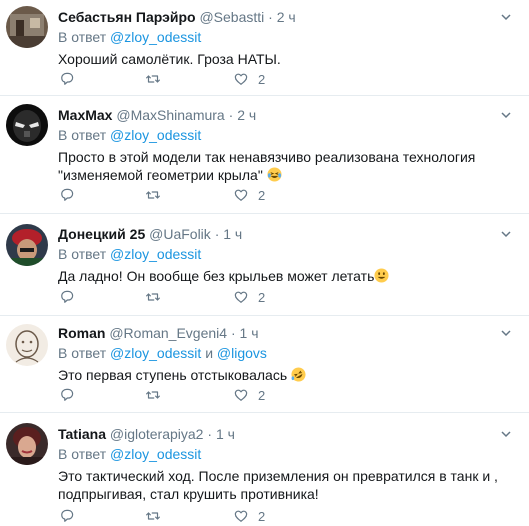 The image size is (529, 526). Describe the element at coordinates (168, 333) in the screenshot. I see `user-handle: @Roman_Evgeni4` at that location.